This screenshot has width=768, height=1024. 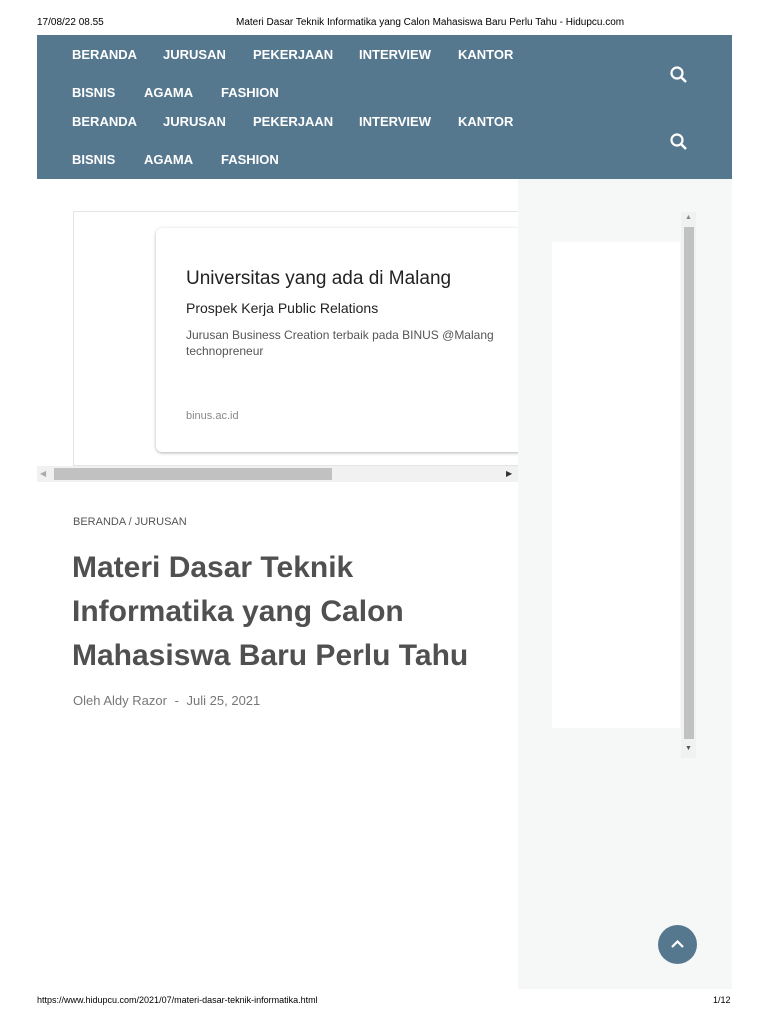 I want to click on back-to-top-button, so click(x=677, y=944).